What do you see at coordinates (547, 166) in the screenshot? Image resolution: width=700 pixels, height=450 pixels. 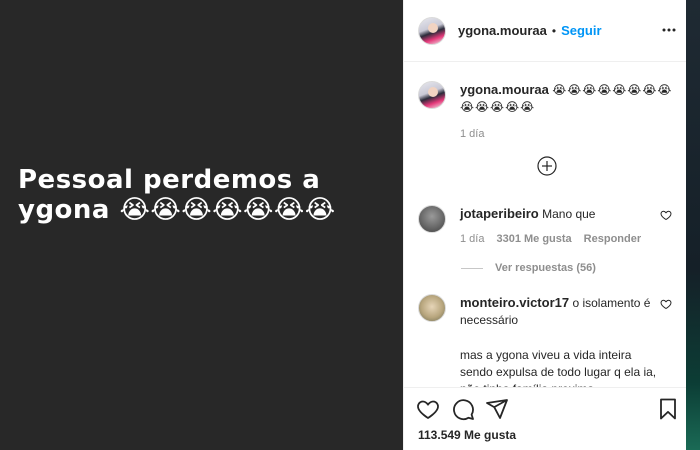 I see `plus-circle-icon` at bounding box center [547, 166].